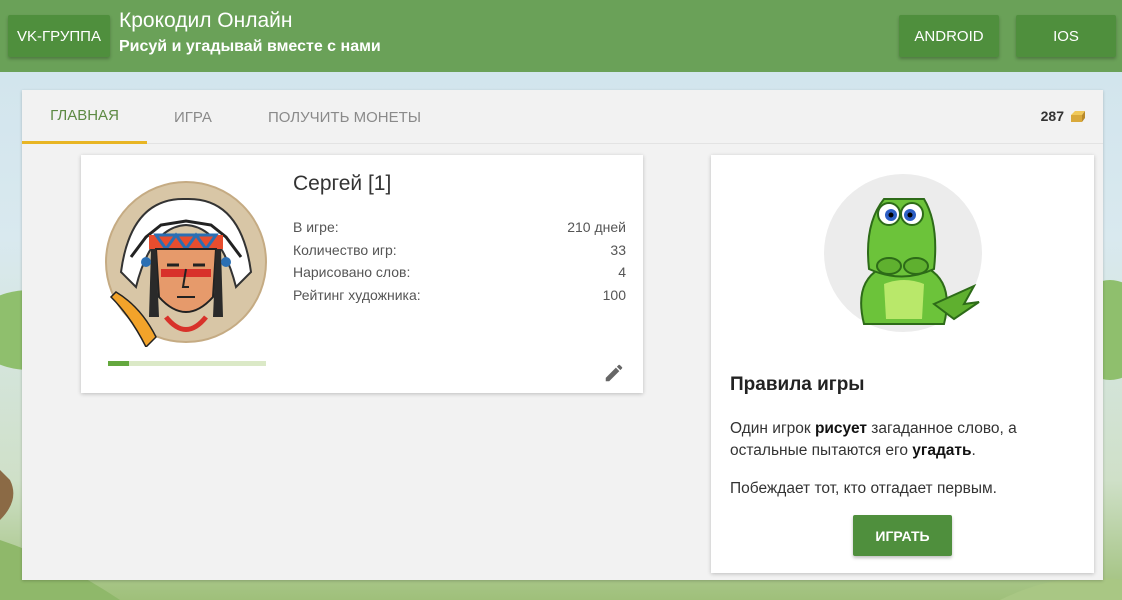 This screenshot has height=600, width=1122. What do you see at coordinates (187, 363) in the screenshot?
I see `level-progress-bar` at bounding box center [187, 363].